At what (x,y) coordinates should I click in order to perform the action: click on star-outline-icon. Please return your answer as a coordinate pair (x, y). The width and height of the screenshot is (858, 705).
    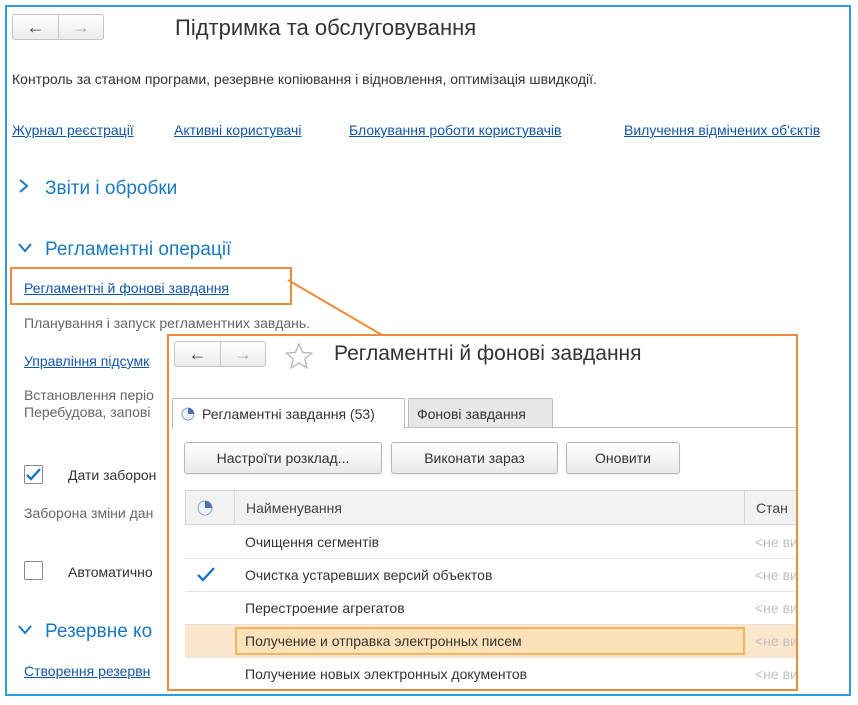
    Looking at the image, I should click on (299, 356).